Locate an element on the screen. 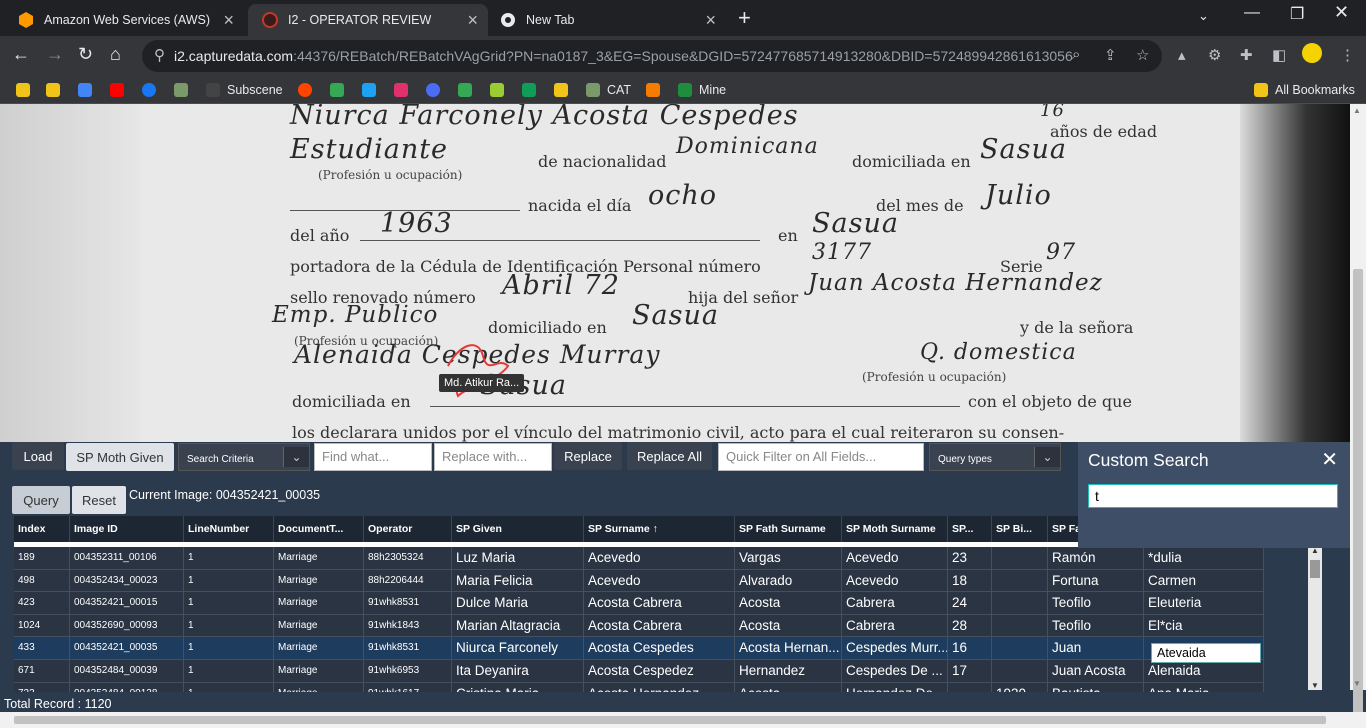 This screenshot has width=1366, height=728. reset-button: Reset is located at coordinates (99, 500).